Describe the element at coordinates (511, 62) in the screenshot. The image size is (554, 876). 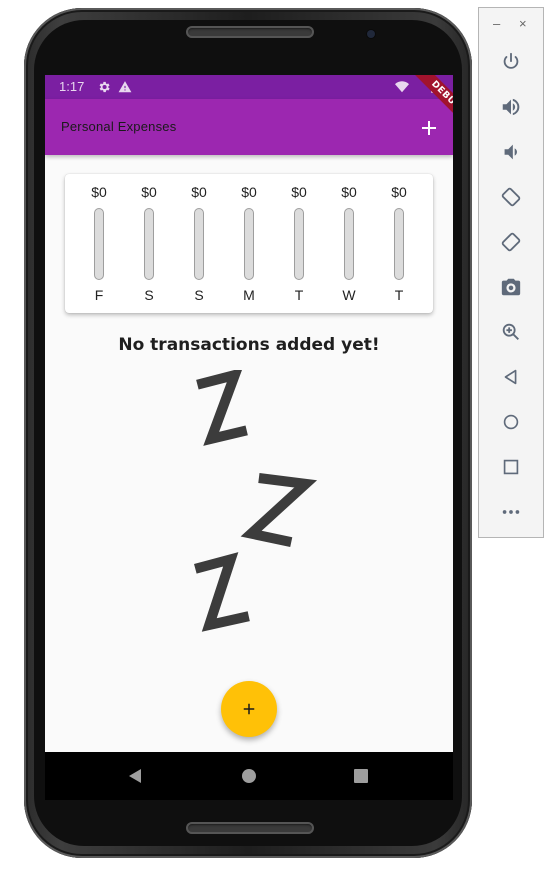
I see `power-icon` at that location.